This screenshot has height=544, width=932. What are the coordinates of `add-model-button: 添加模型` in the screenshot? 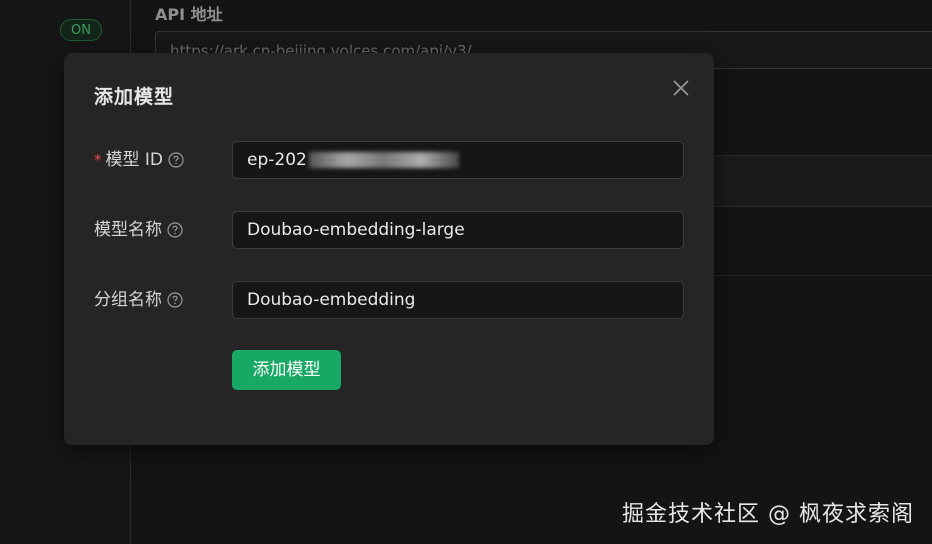 It's located at (286, 370).